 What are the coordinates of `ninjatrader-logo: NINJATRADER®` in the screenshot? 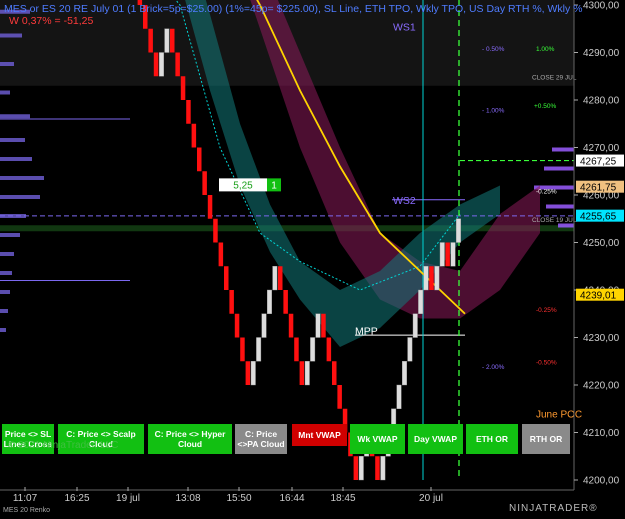 It's located at (553, 508).